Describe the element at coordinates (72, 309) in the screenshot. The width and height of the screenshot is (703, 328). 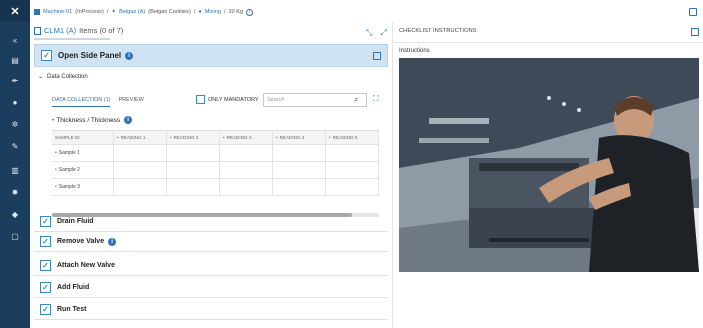
I see `task-title: Run Test` at that location.